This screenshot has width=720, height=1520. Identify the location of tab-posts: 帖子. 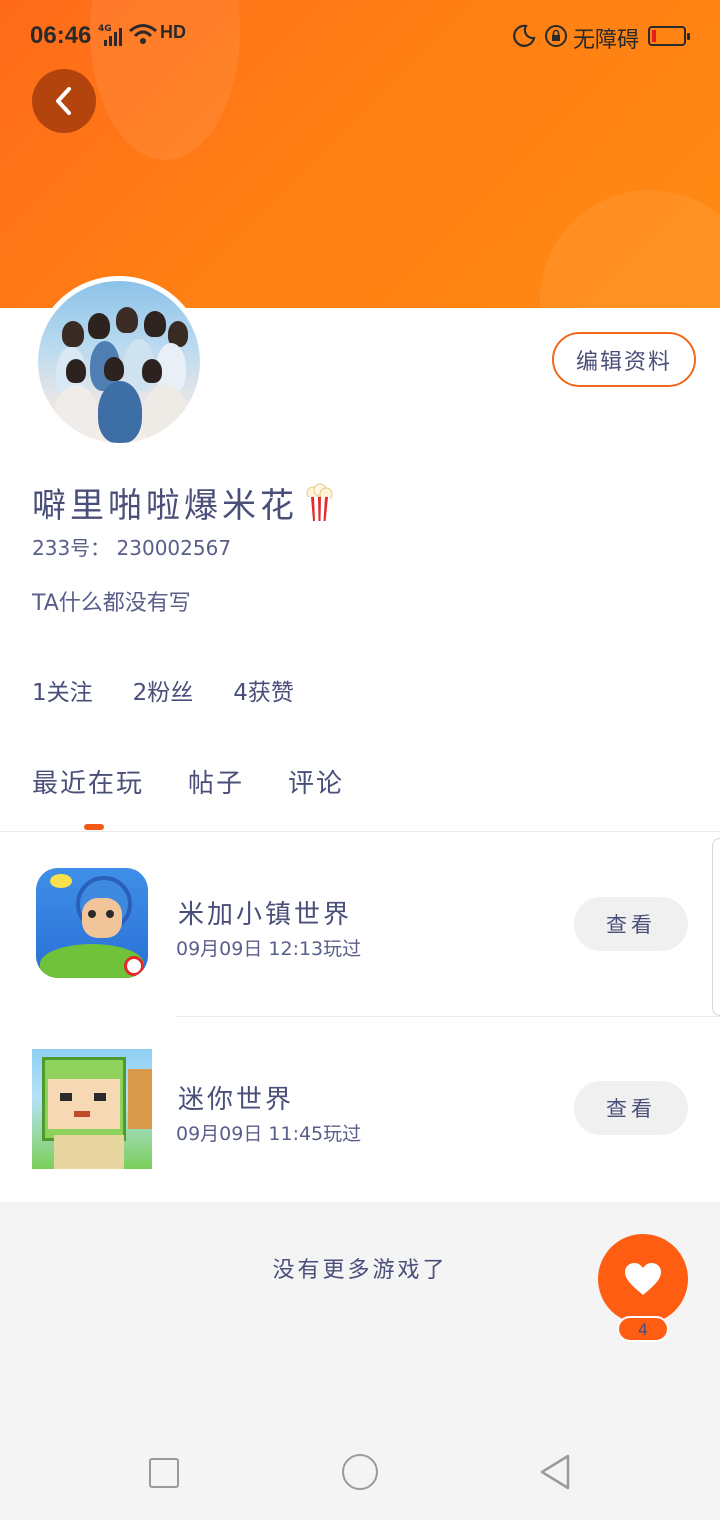
(216, 781).